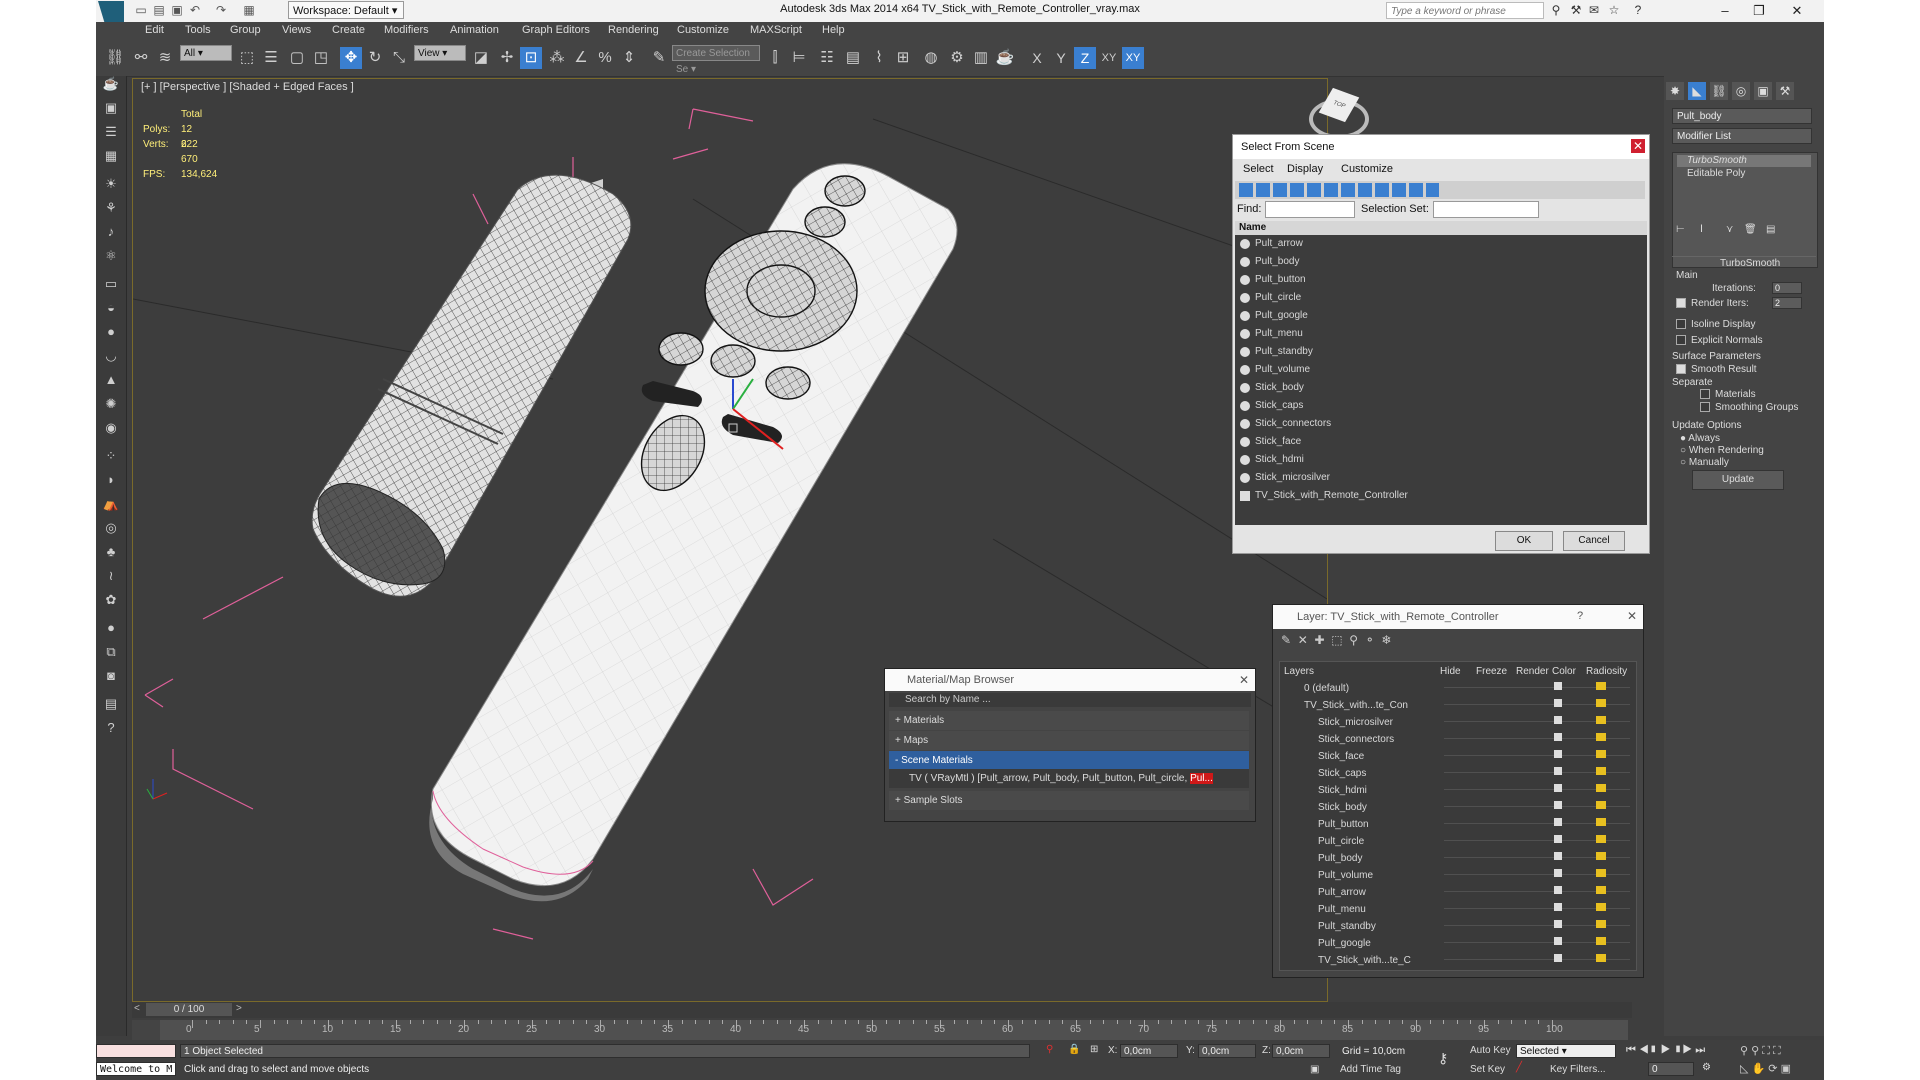  What do you see at coordinates (1750, 263) in the screenshot?
I see `rollout-turbosmooth: TurboSmooth` at bounding box center [1750, 263].